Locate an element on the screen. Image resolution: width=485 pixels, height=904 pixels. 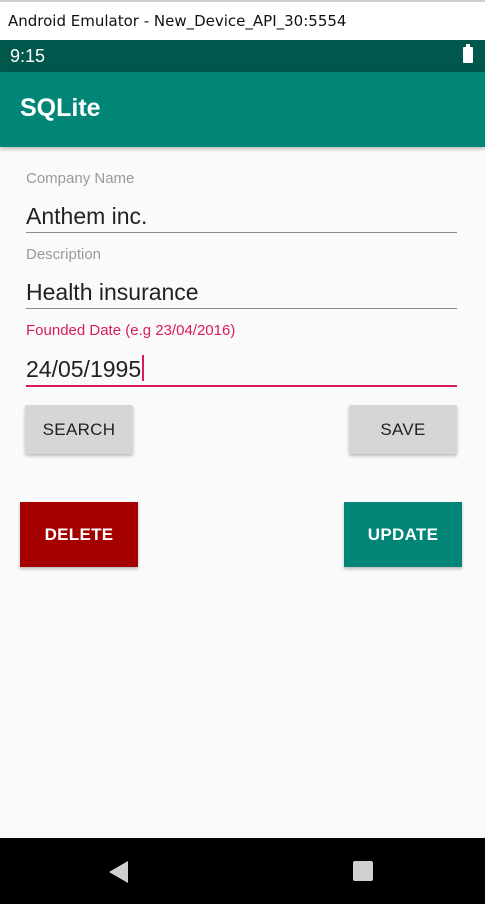
save-button: SAVE is located at coordinates (403, 429).